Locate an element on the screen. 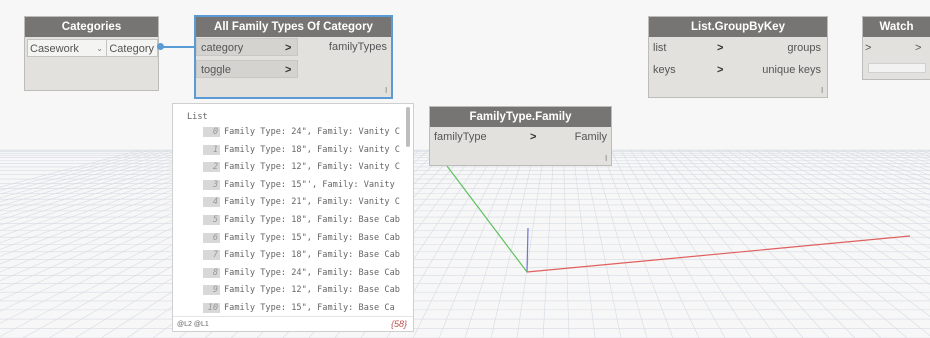 The height and width of the screenshot is (338, 930). list-item: 10 Family Type: 15", Family: Base Ca is located at coordinates (303, 308).